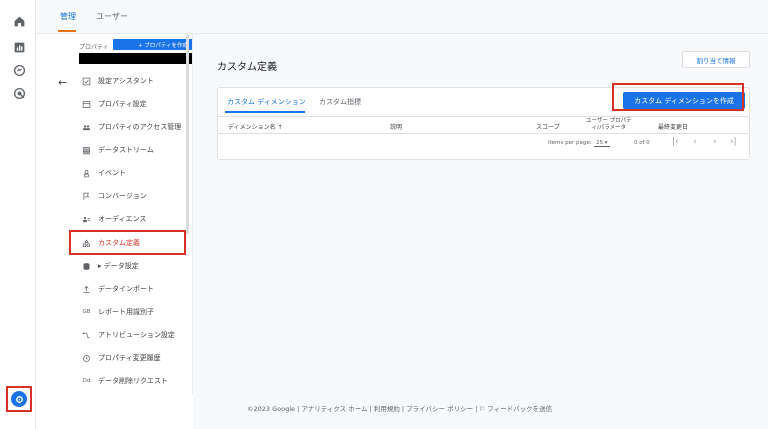 This screenshot has width=768, height=429. What do you see at coordinates (122, 196) in the screenshot?
I see `sidebar-item-label: コンバージョン` at bounding box center [122, 196].